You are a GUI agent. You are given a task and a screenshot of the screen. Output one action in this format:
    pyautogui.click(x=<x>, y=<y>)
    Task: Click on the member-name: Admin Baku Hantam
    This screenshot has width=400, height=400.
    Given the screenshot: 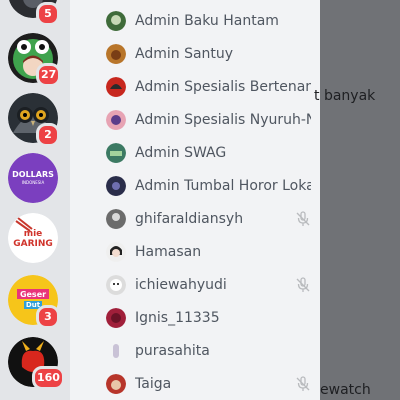 What is the action you would take?
    pyautogui.click(x=207, y=21)
    